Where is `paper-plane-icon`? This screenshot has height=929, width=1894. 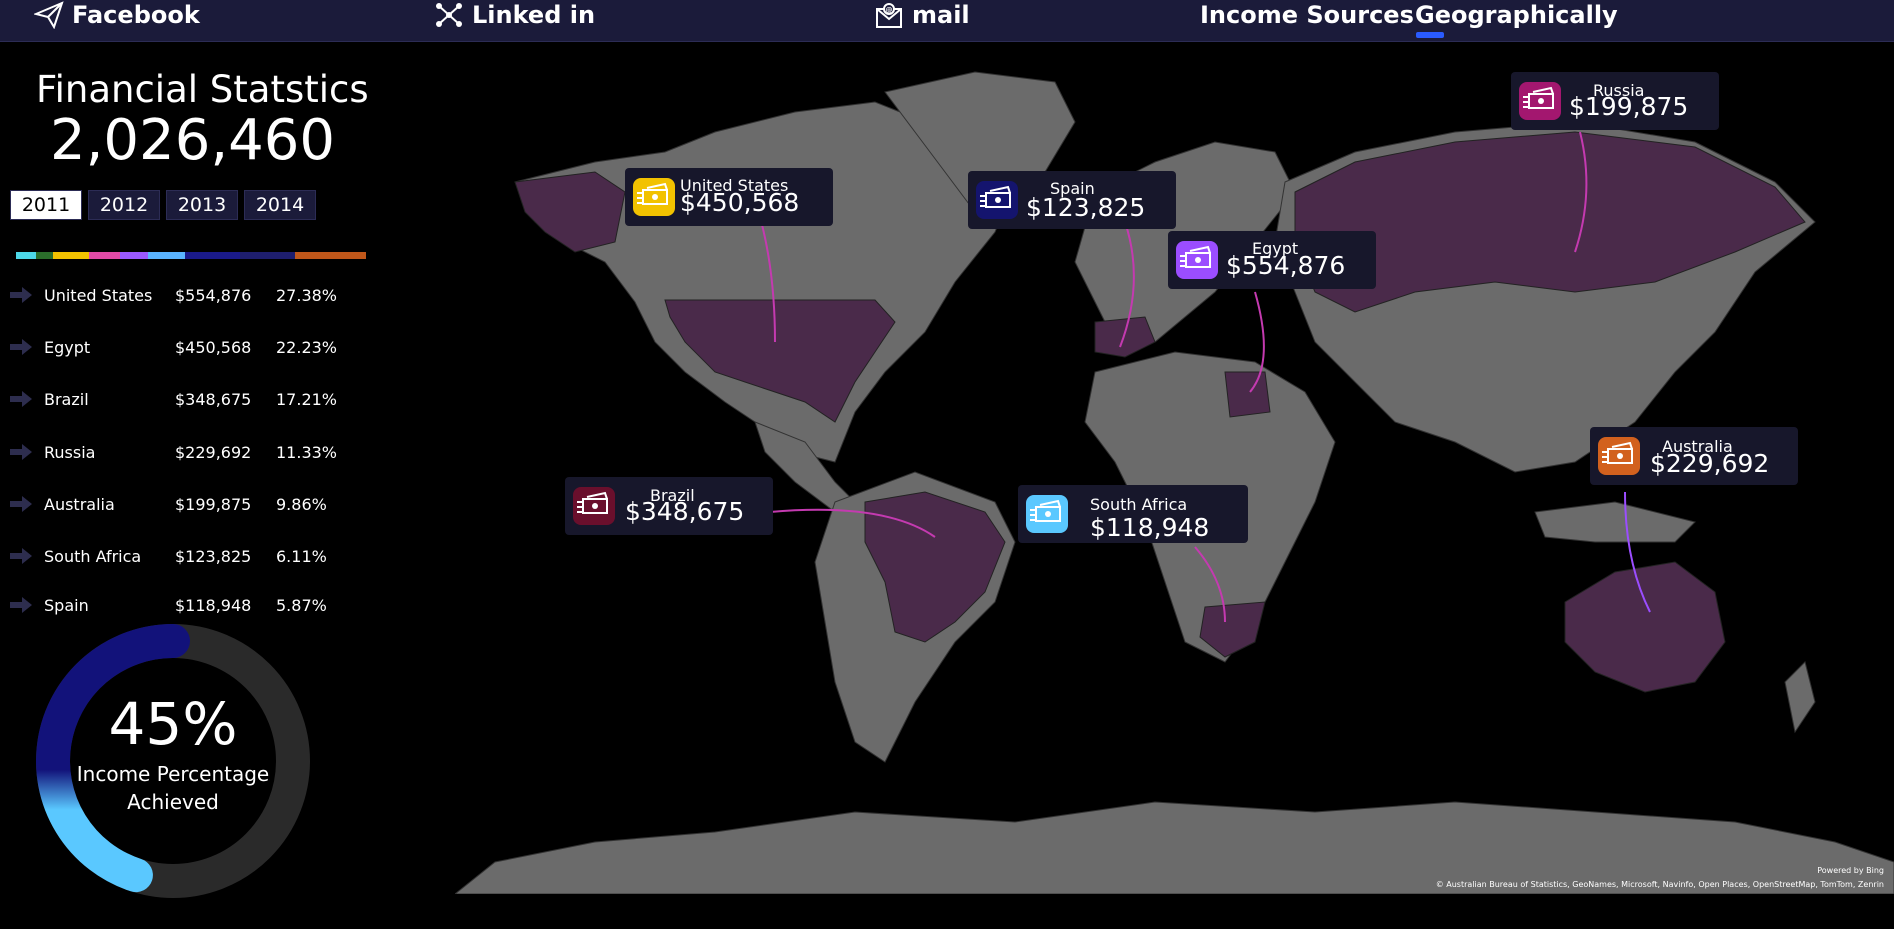
paper-plane-icon is located at coordinates (49, 15).